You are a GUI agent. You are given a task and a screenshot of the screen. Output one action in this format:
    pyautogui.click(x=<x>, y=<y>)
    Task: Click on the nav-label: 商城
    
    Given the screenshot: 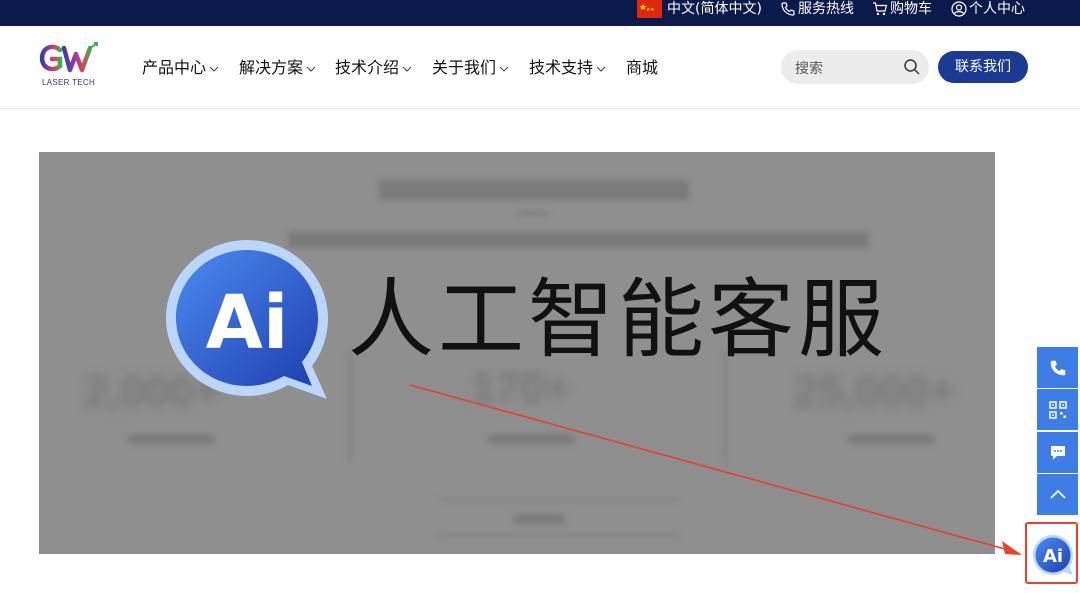 What is the action you would take?
    pyautogui.click(x=642, y=67)
    